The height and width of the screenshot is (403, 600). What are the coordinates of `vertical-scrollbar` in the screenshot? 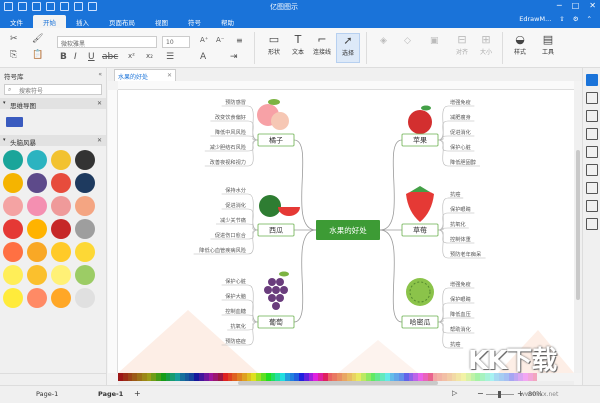 It's located at (578, 231).